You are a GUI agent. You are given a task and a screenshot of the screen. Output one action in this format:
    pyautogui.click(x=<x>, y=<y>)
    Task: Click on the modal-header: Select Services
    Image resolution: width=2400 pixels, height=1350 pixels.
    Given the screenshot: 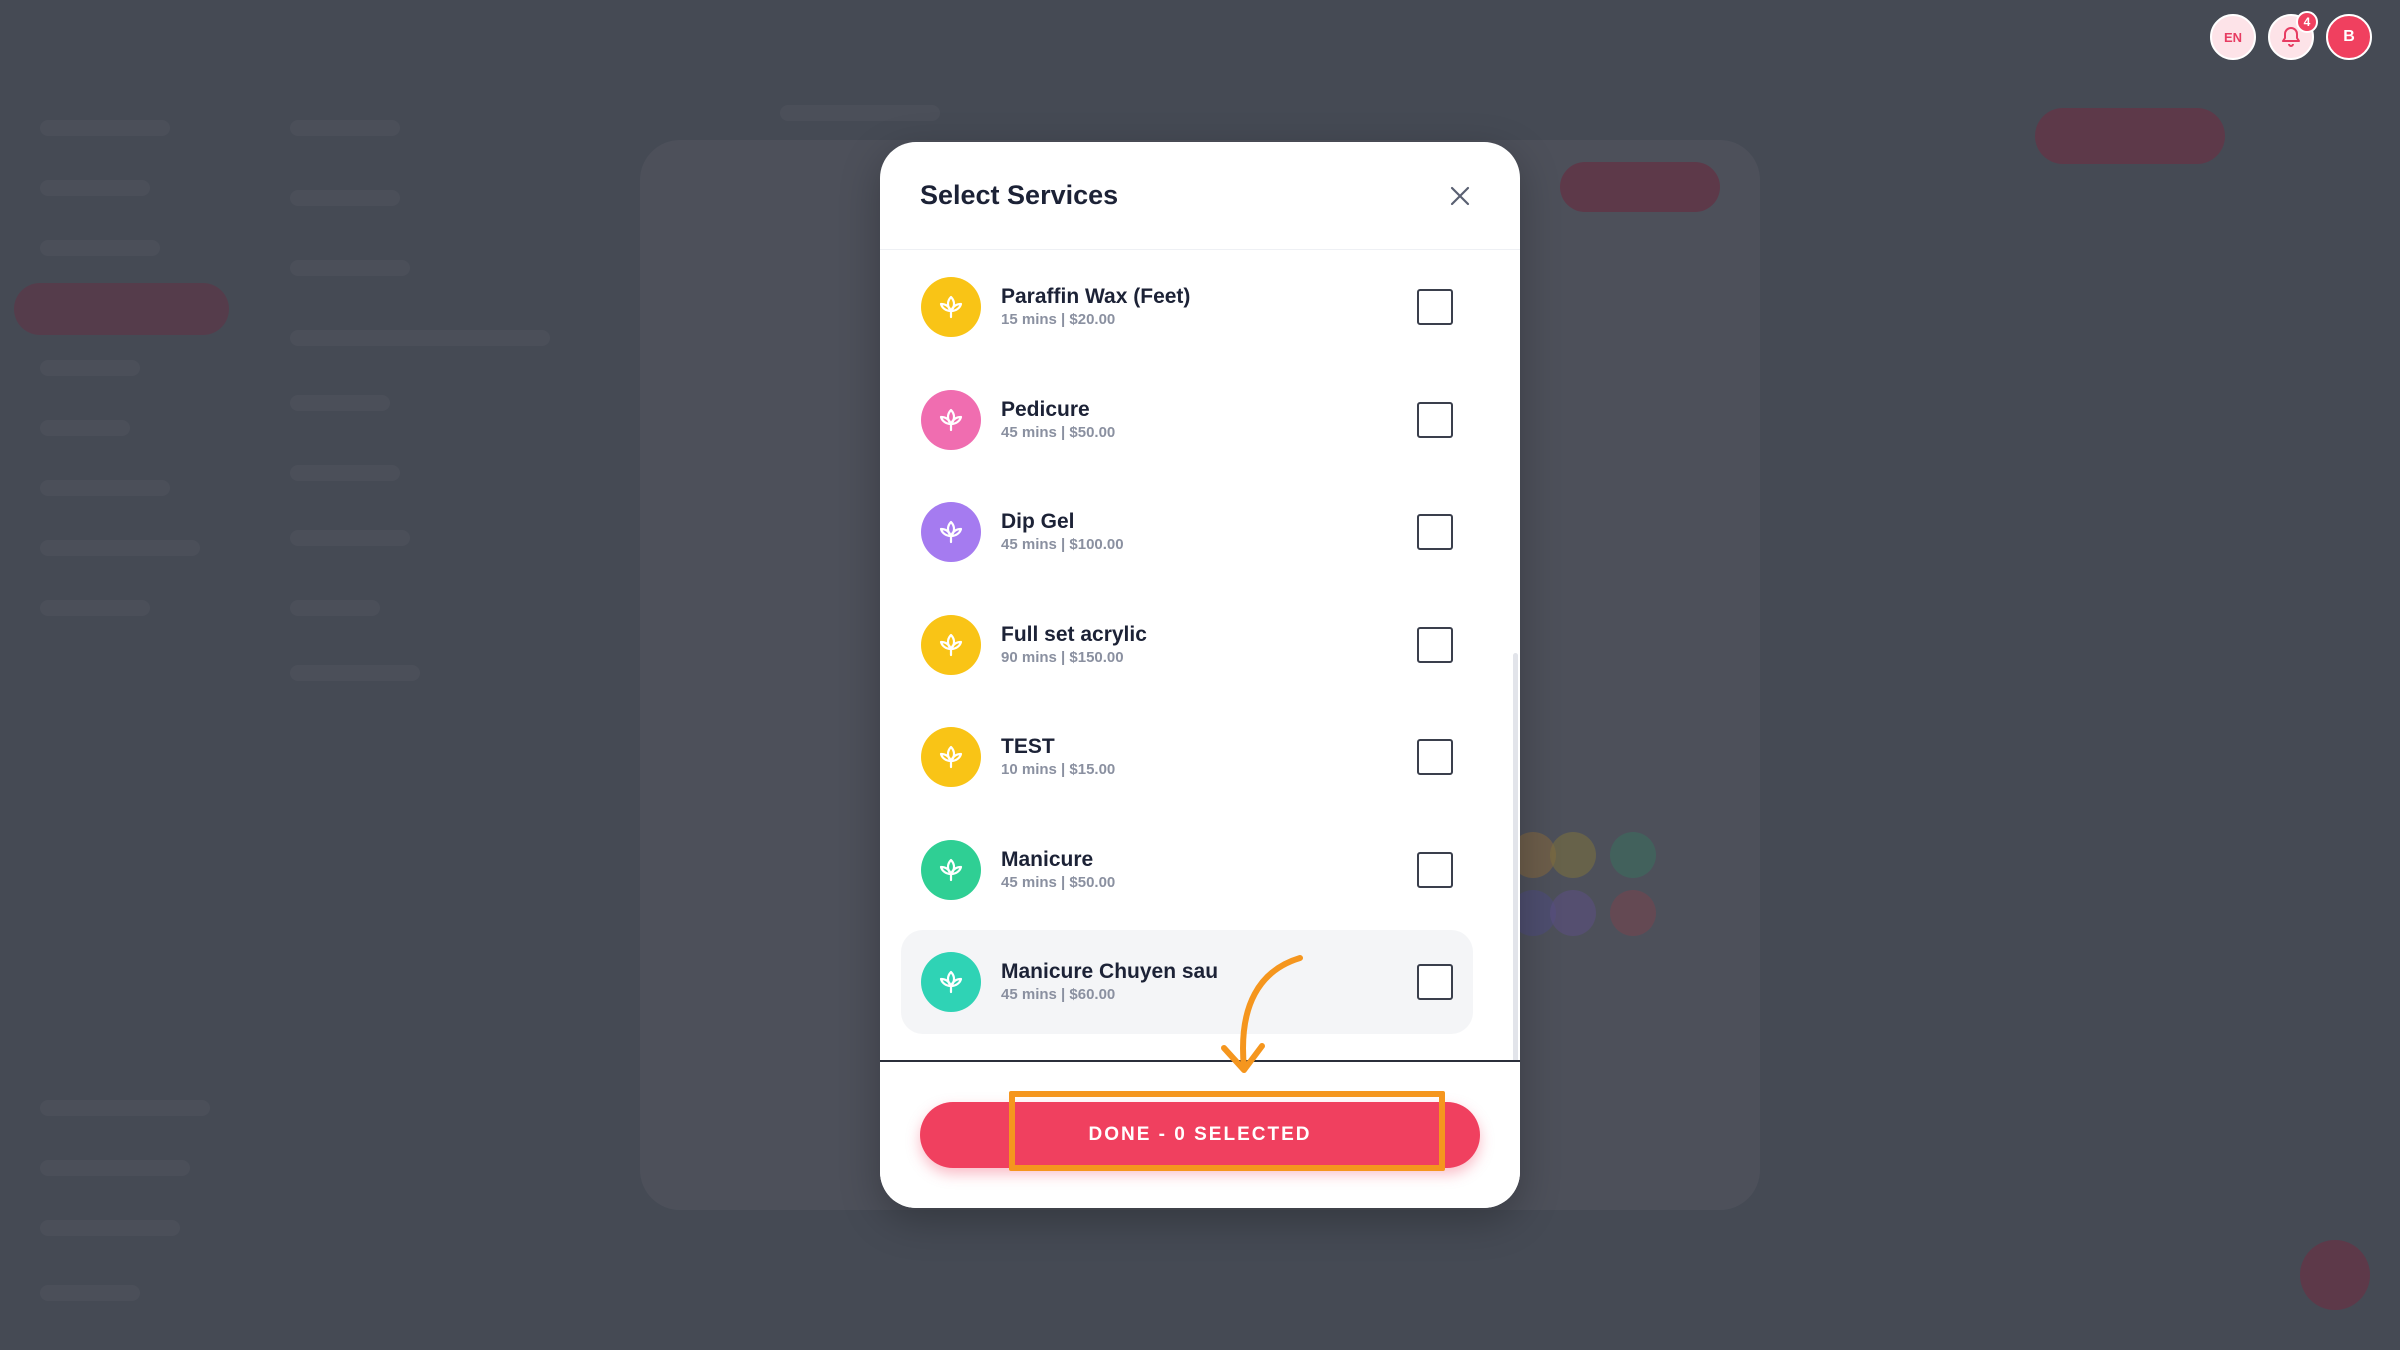 What is the action you would take?
    pyautogui.click(x=1200, y=196)
    